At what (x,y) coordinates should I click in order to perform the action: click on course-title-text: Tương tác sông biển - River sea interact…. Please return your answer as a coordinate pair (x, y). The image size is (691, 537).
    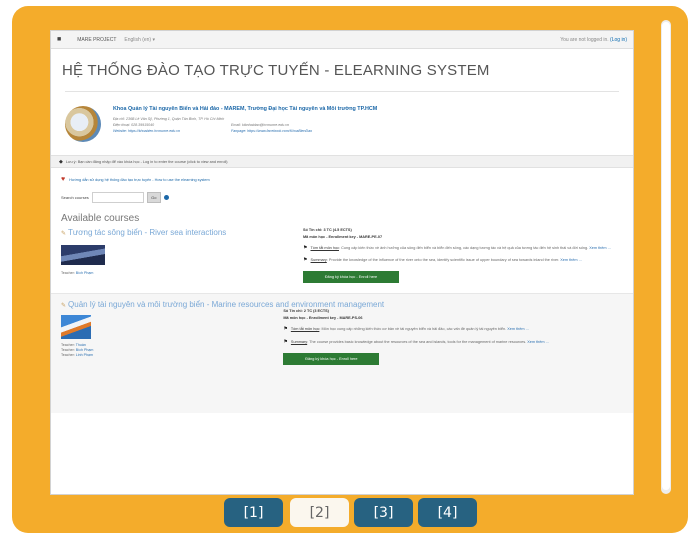
    Looking at the image, I should click on (147, 232).